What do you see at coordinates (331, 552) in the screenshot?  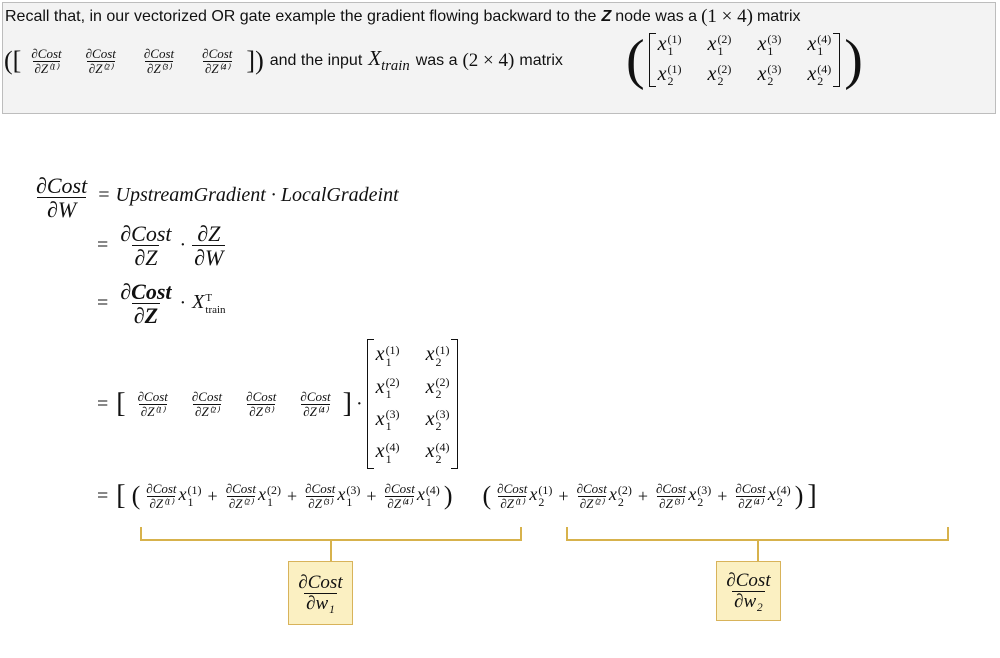 I see `brace-left-stem` at bounding box center [331, 552].